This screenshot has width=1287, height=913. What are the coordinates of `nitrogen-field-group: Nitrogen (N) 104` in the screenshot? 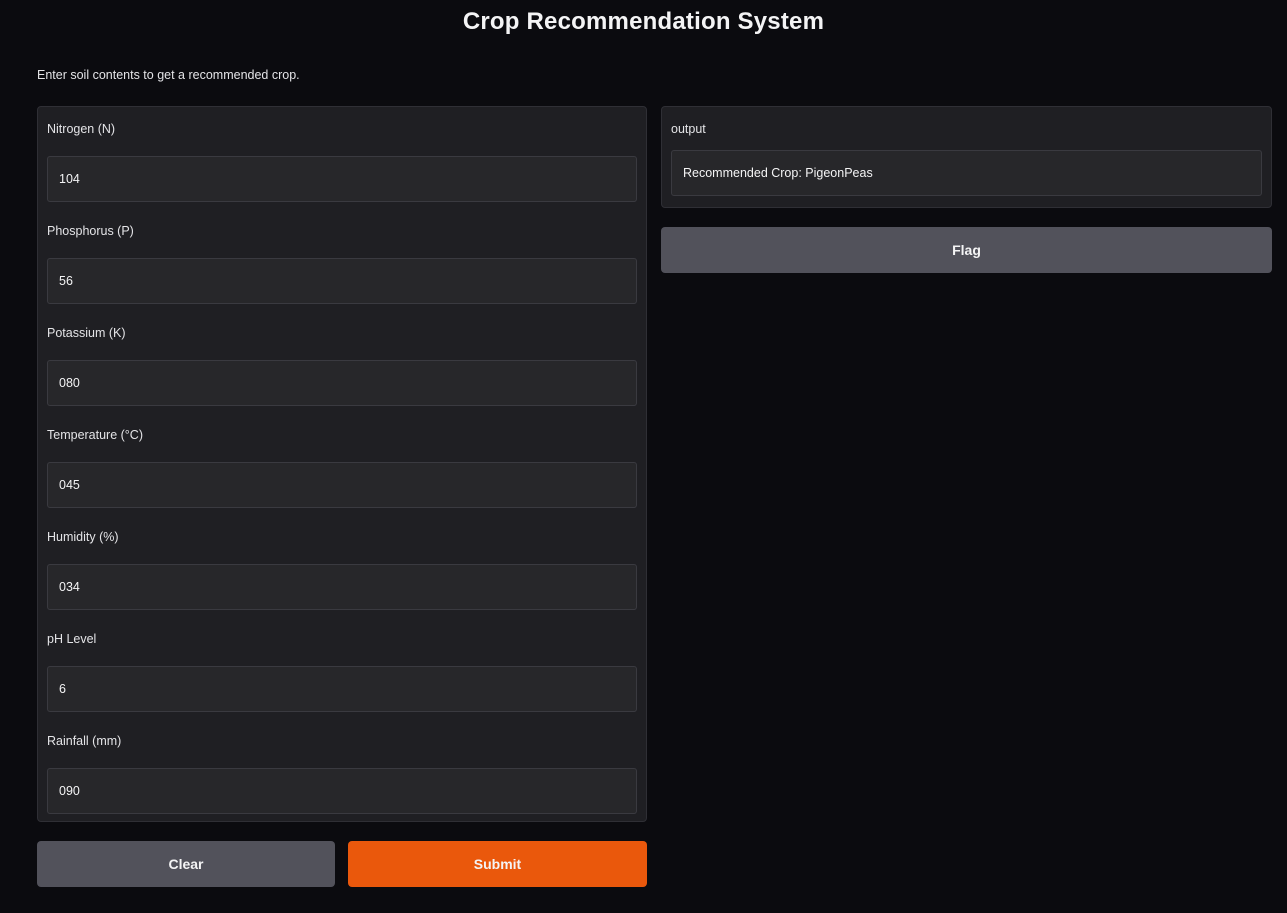 It's located at (342, 160).